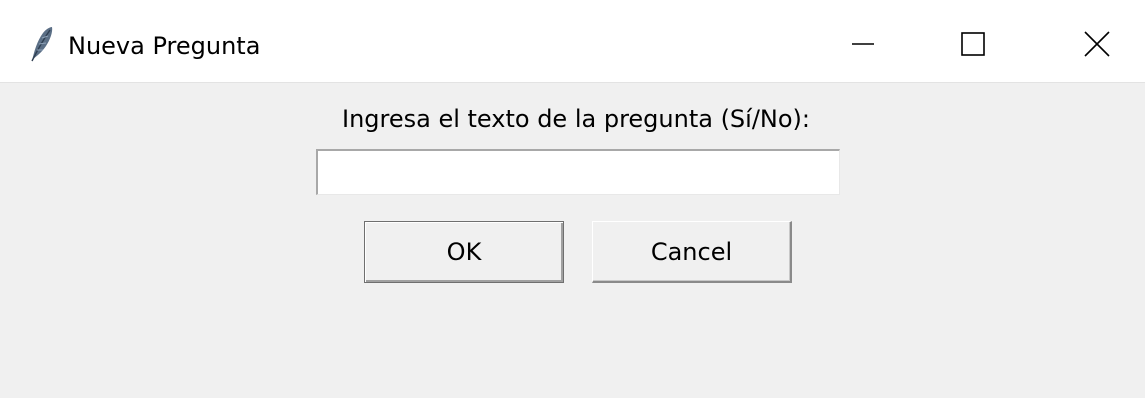 Image resolution: width=1145 pixels, height=398 pixels. I want to click on maximize-button, so click(973, 41).